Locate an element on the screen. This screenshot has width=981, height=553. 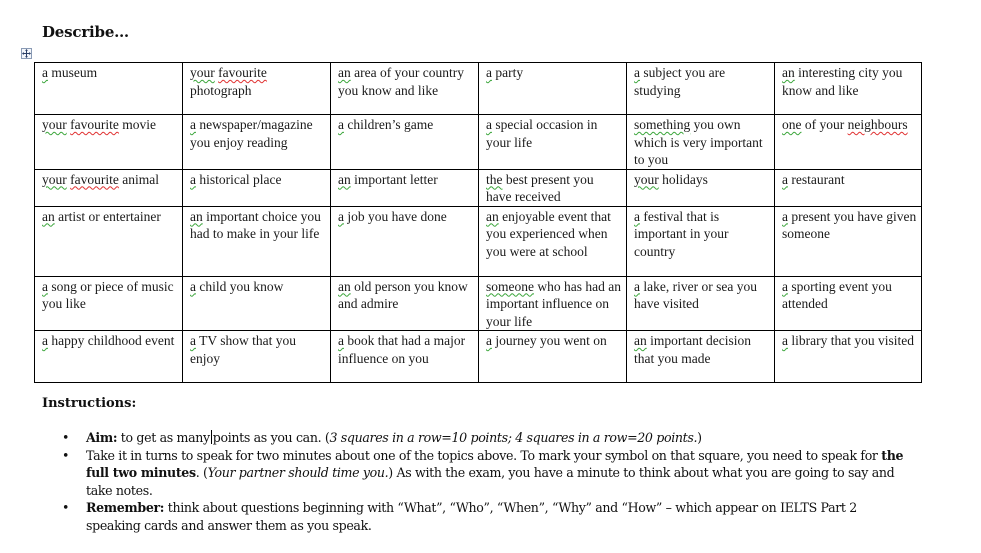
topic-text: artist or entertainer is located at coordinates (107, 216).